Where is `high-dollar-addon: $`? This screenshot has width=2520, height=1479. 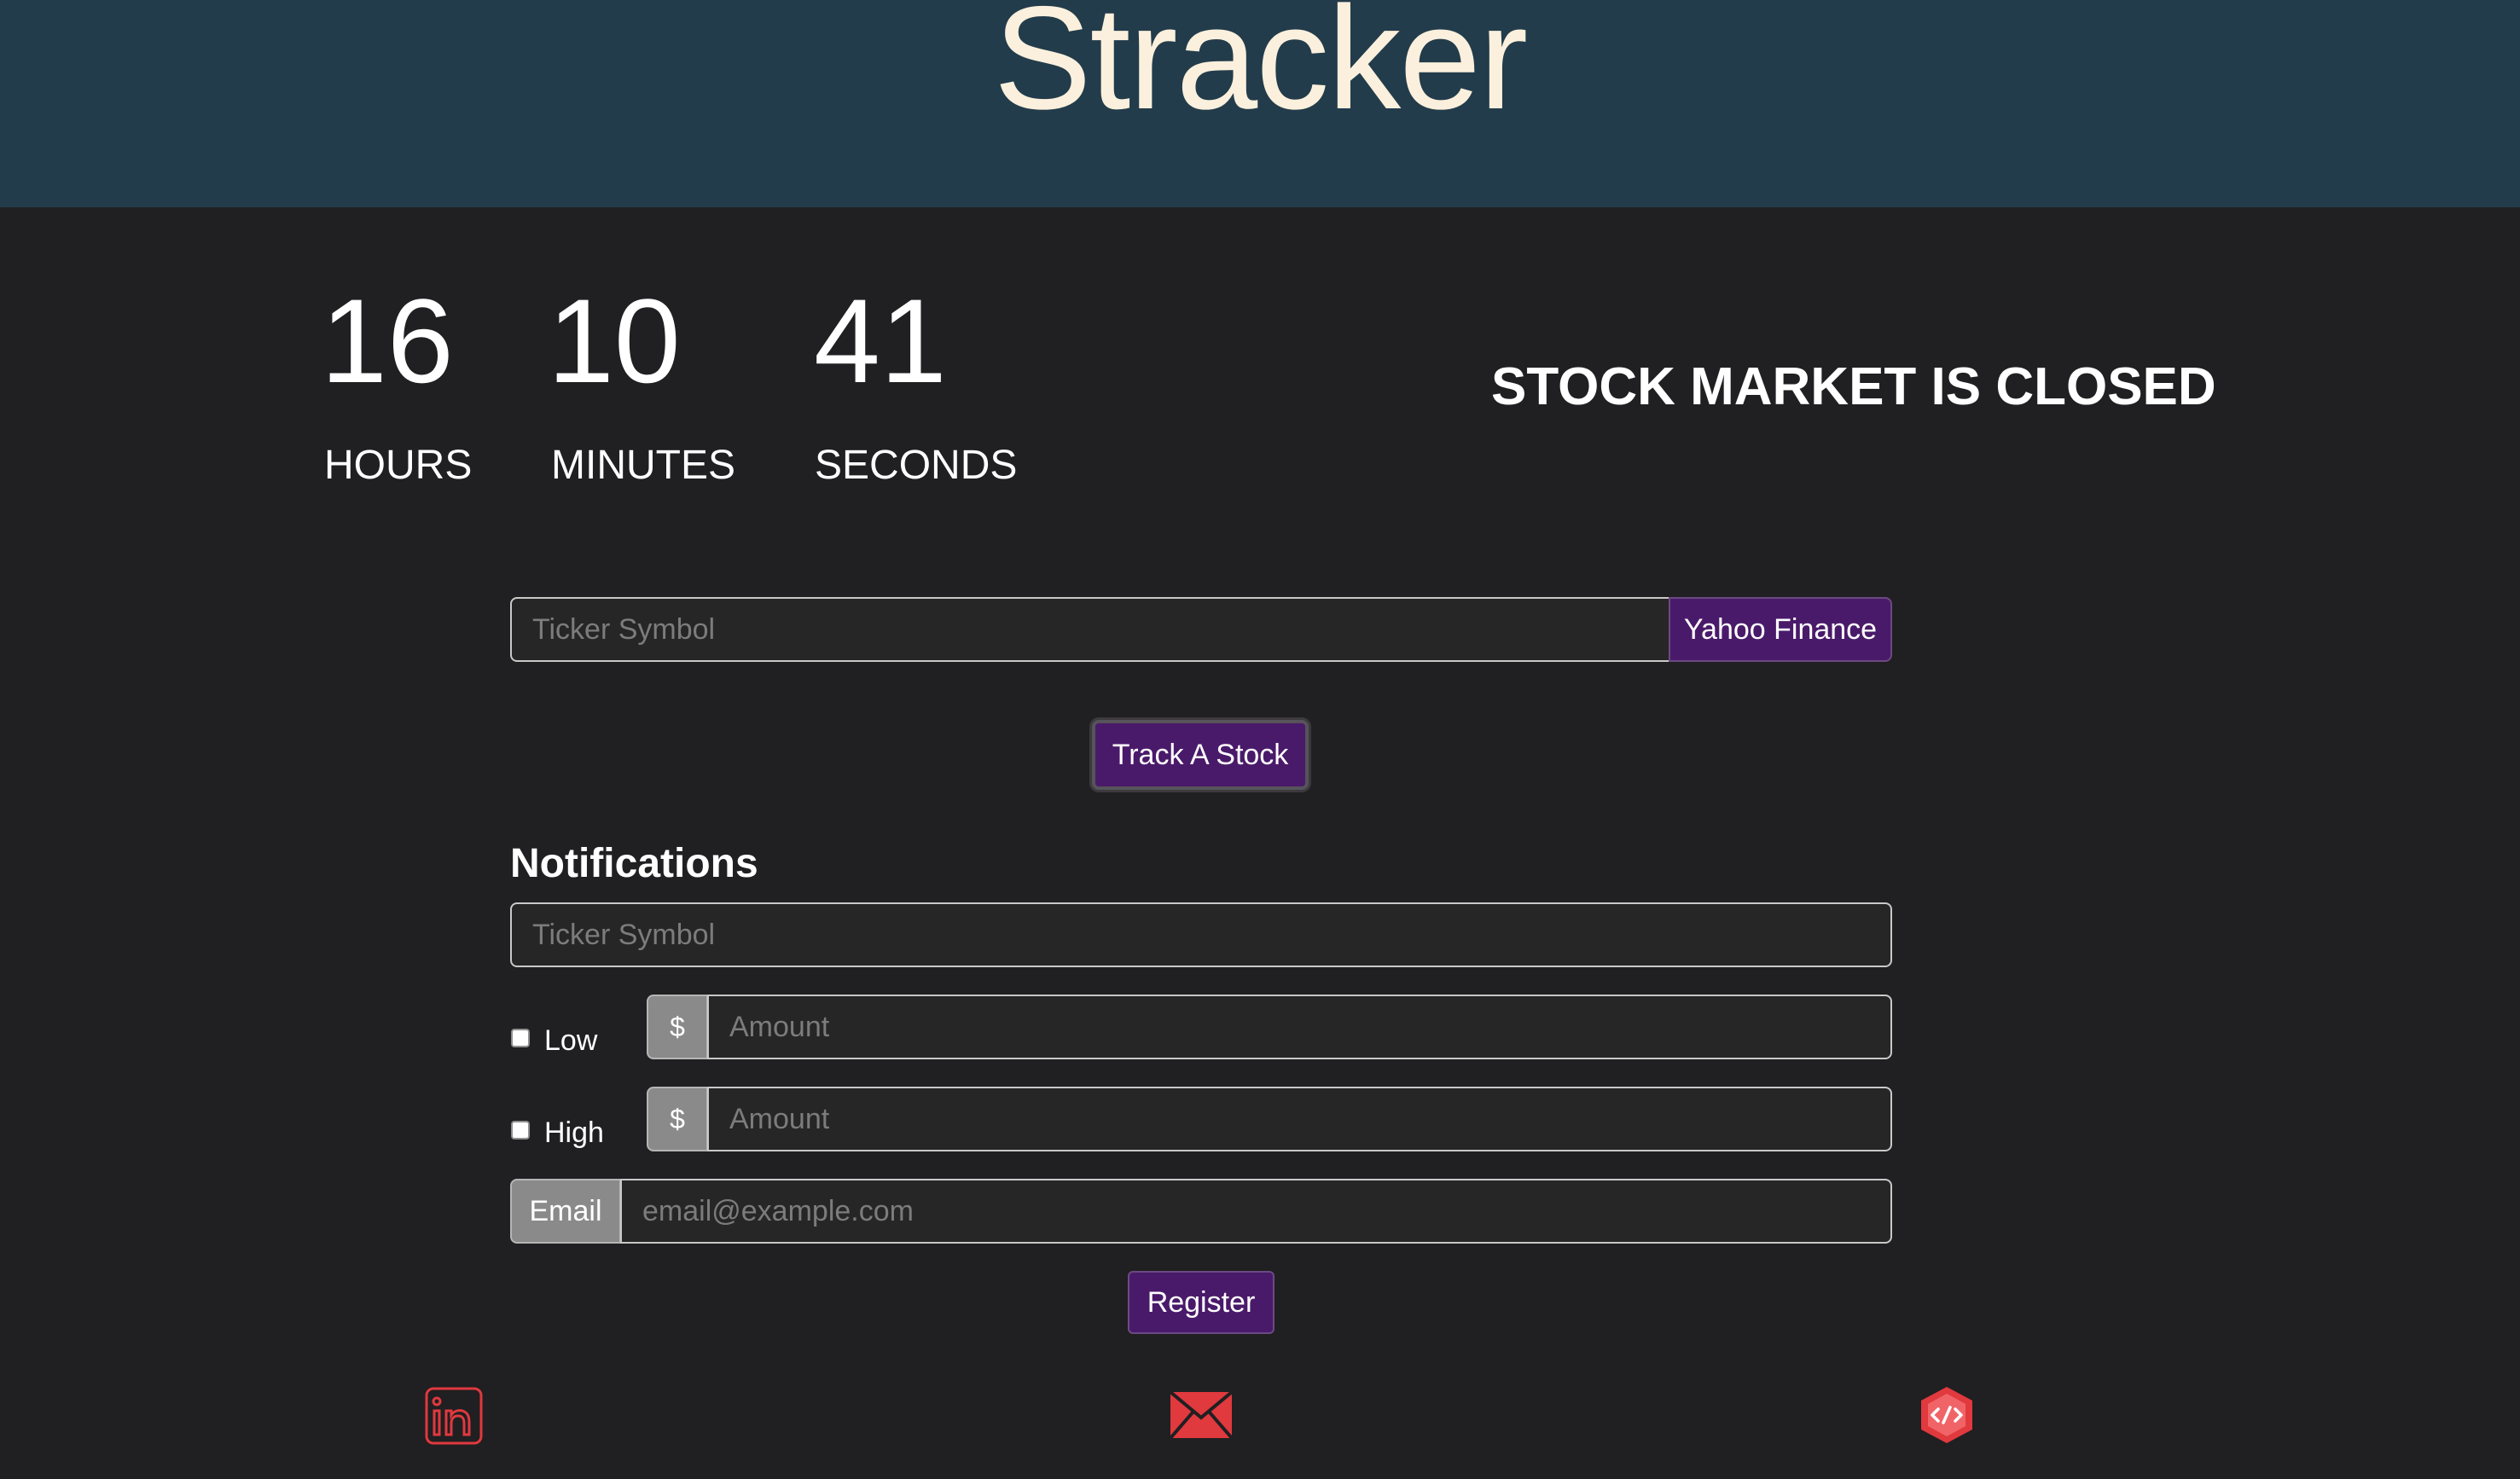
high-dollar-addon: $ is located at coordinates (677, 1119).